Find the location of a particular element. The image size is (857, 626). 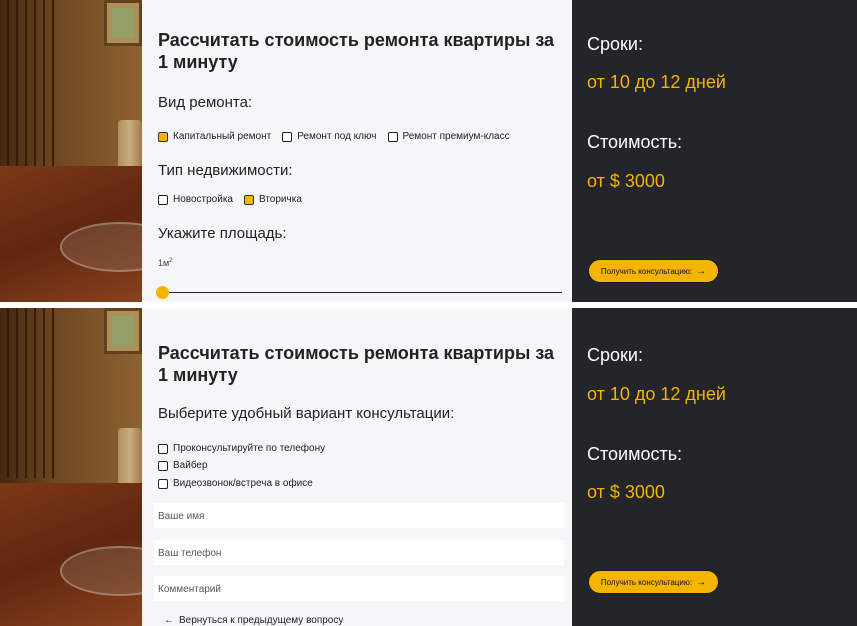

area-slider-handle is located at coordinates (162, 292).